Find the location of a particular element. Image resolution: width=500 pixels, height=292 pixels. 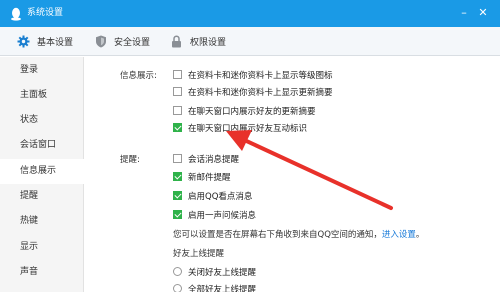

title-bar: 系统设置 – ✕ is located at coordinates (250, 13).